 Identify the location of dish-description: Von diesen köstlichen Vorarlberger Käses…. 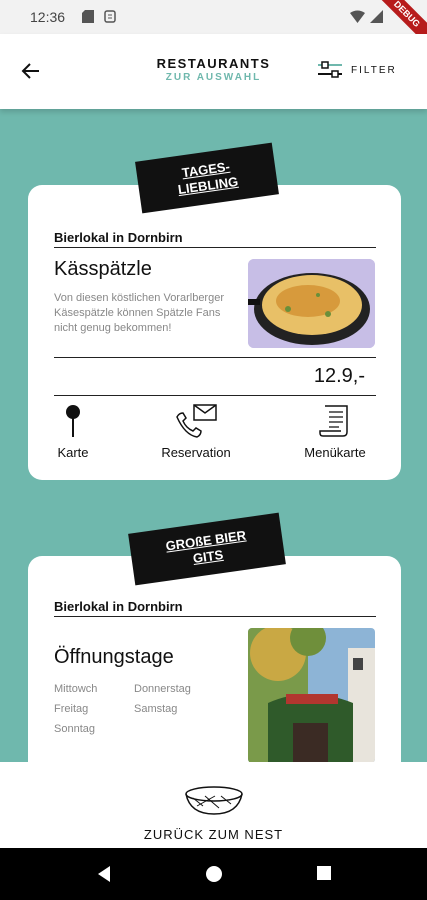
(139, 313).